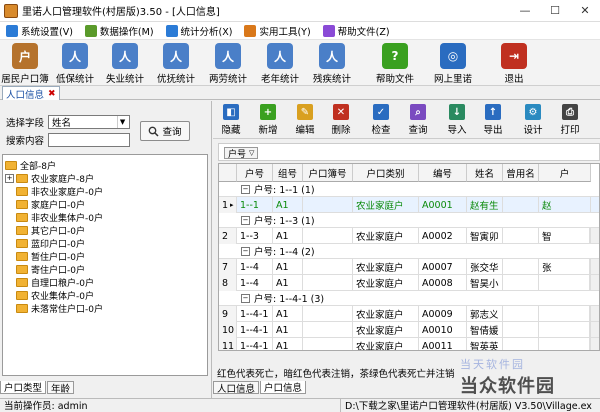  I want to click on record-toolbar-button-1: + 新增, so click(268, 120).